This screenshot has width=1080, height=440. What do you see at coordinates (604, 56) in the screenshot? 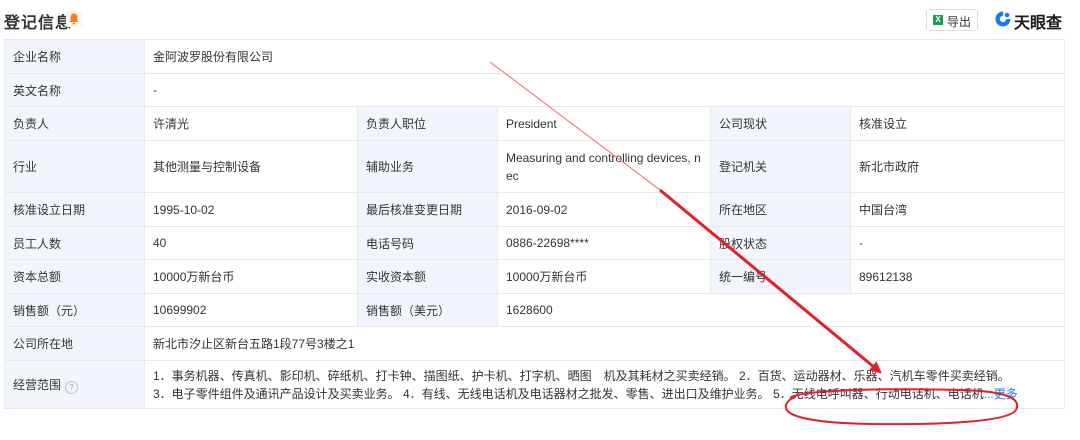
I see `field-value: 金阿波罗股份有限公司` at bounding box center [604, 56].